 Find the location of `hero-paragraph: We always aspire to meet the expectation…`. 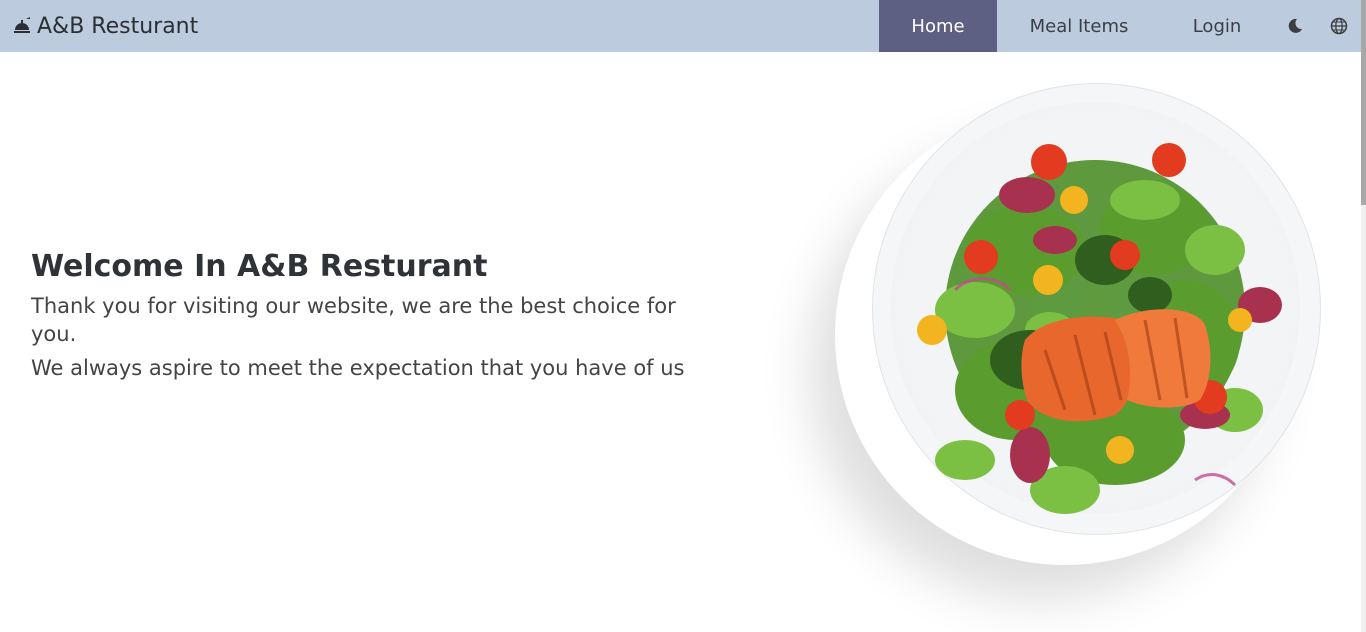

hero-paragraph: We always aspire to meet the expectation… is located at coordinates (358, 368).